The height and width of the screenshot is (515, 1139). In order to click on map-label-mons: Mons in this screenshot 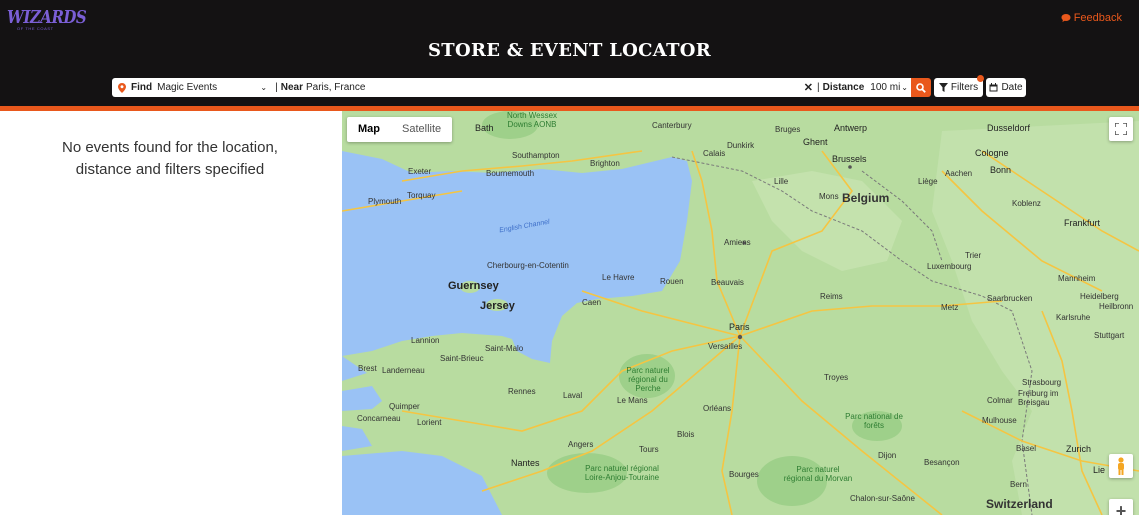, I will do `click(829, 196)`.